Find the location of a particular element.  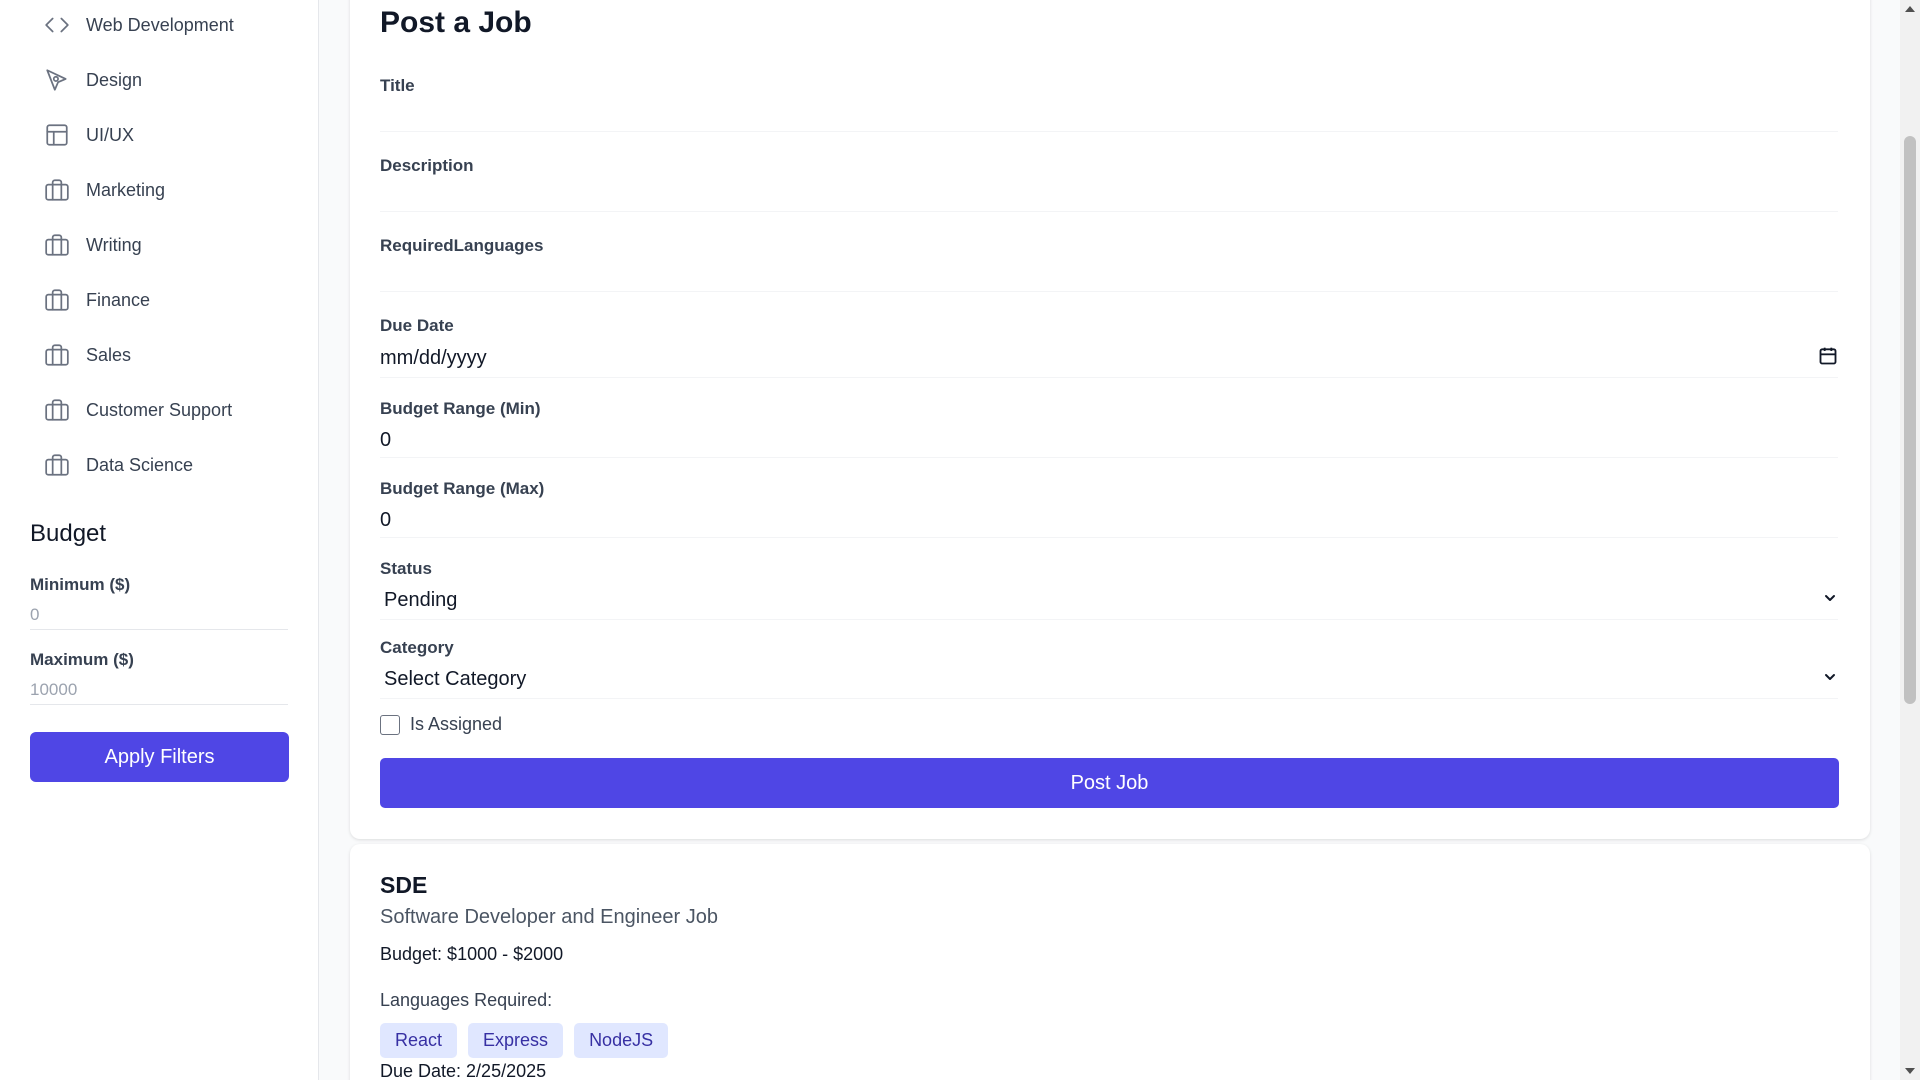

budget-max-label: Maximum ($) is located at coordinates (82, 659).